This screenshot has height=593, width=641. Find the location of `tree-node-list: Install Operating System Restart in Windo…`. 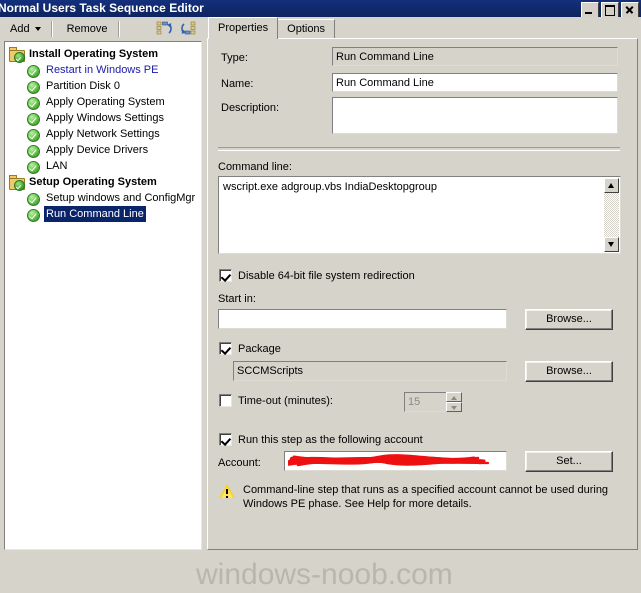

tree-node-list: Install Operating System Restart in Windo… is located at coordinates (103, 132).